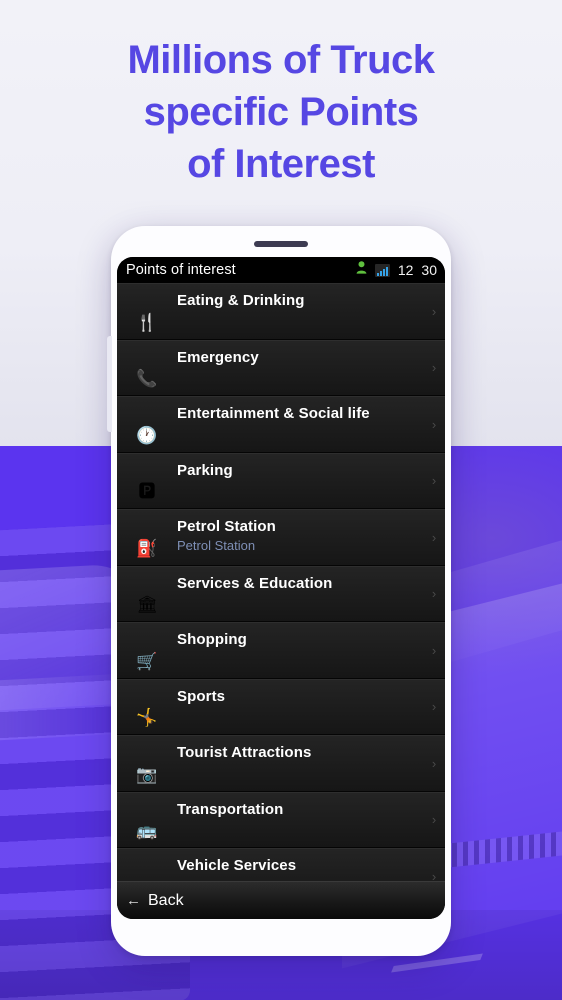 This screenshot has width=562, height=1000. I want to click on signal-strength-icon, so click(382, 270).